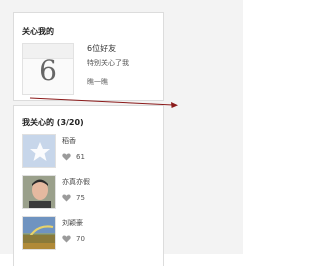 Image resolution: width=320 pixels, height=266 pixels. I want to click on person-name: 刘颖豪, so click(72, 223).